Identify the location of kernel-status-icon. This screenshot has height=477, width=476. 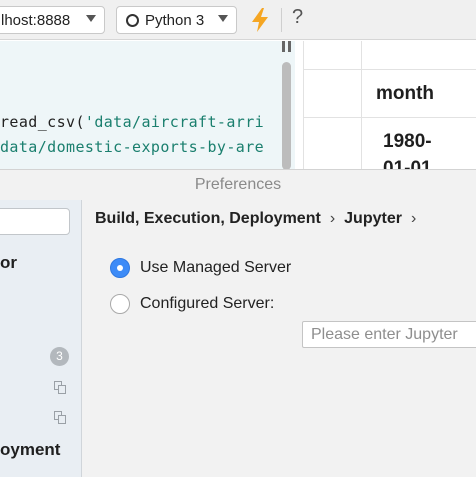
(132, 20).